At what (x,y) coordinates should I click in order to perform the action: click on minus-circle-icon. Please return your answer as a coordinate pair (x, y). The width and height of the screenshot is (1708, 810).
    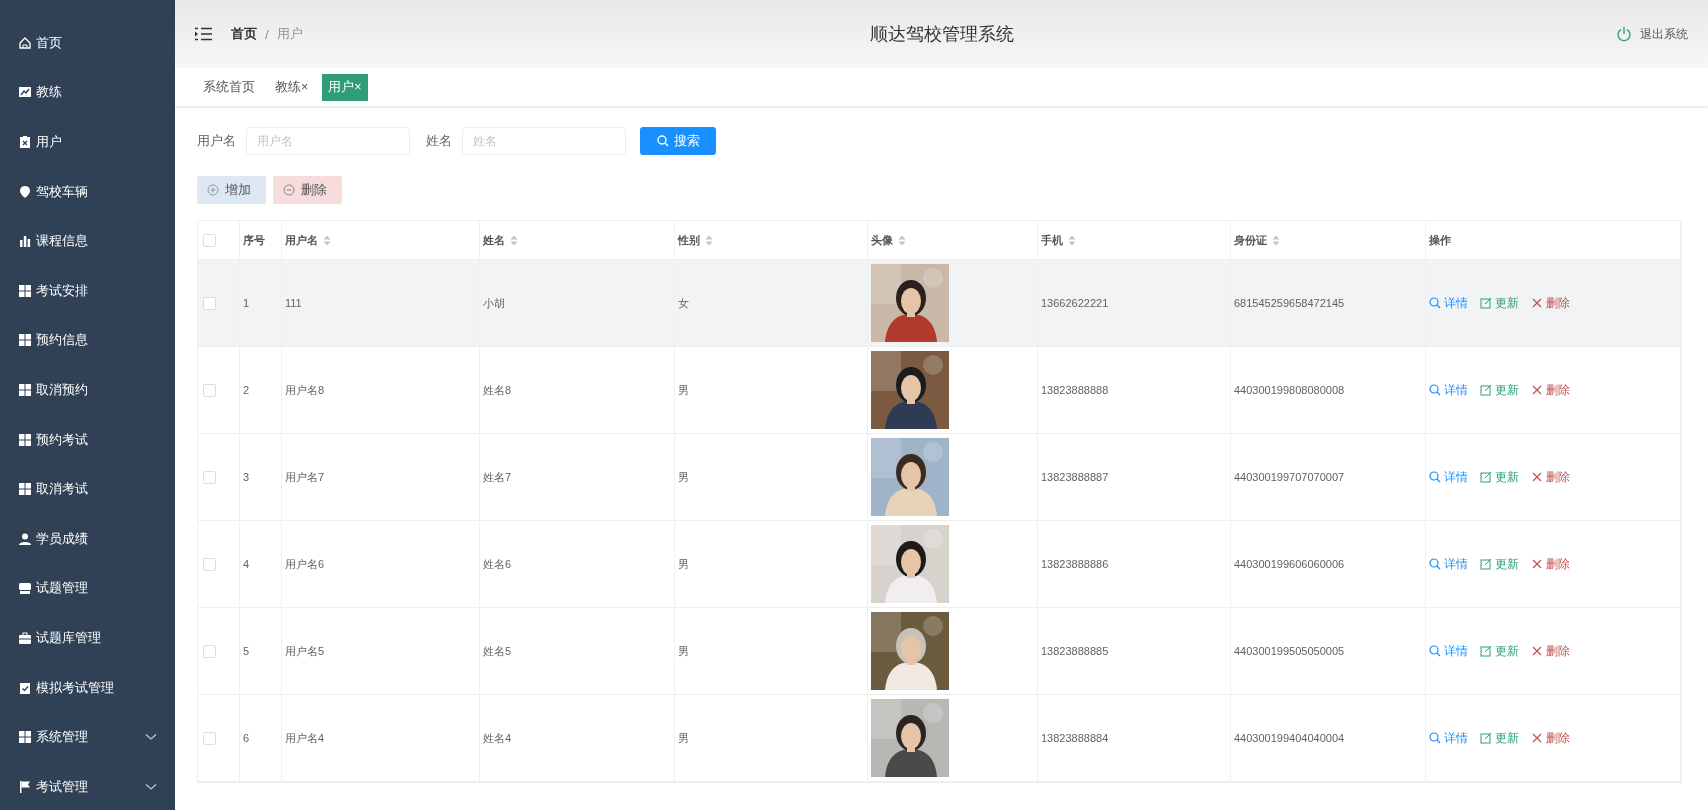
    Looking at the image, I should click on (289, 190).